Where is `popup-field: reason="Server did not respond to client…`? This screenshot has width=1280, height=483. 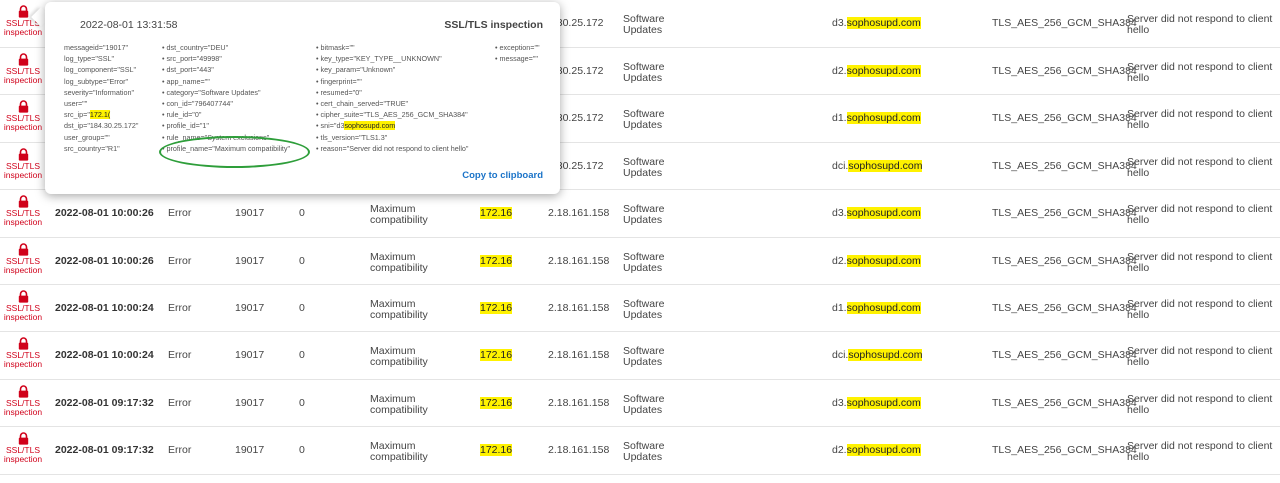
popup-field: reason="Server did not respond to client… is located at coordinates (392, 148).